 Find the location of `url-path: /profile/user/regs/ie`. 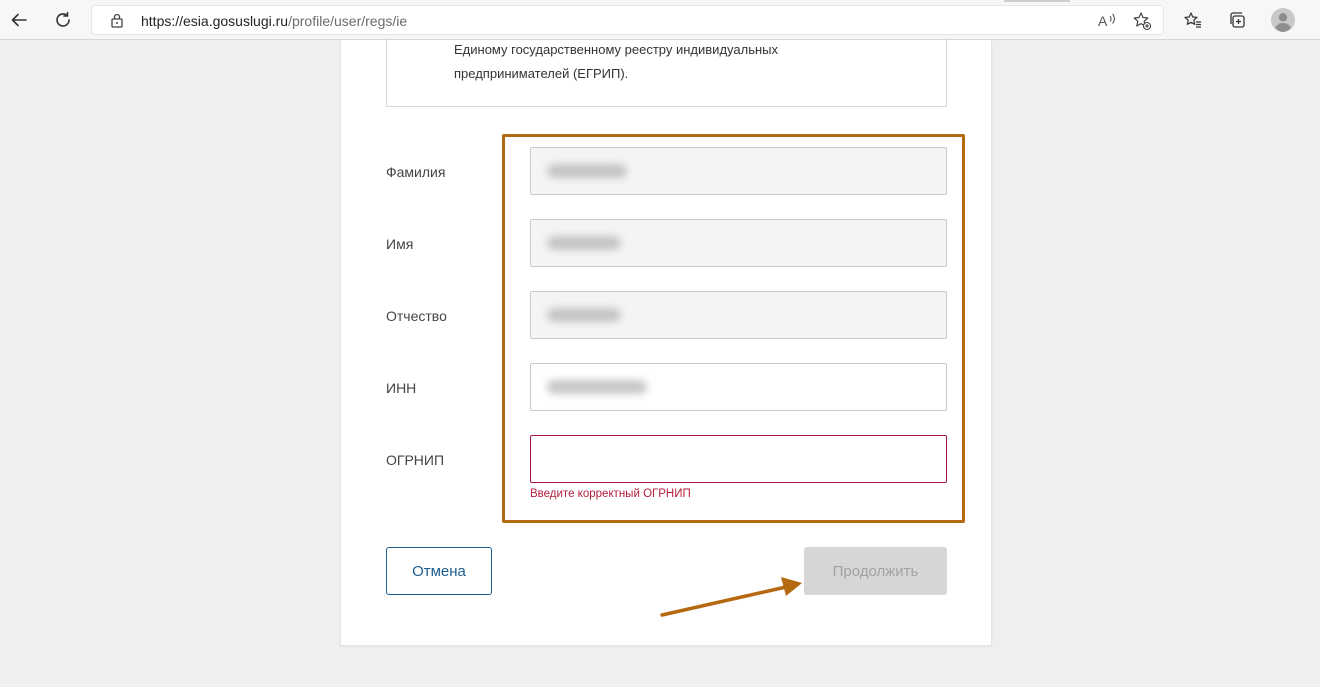

url-path: /profile/user/regs/ie is located at coordinates (348, 21).